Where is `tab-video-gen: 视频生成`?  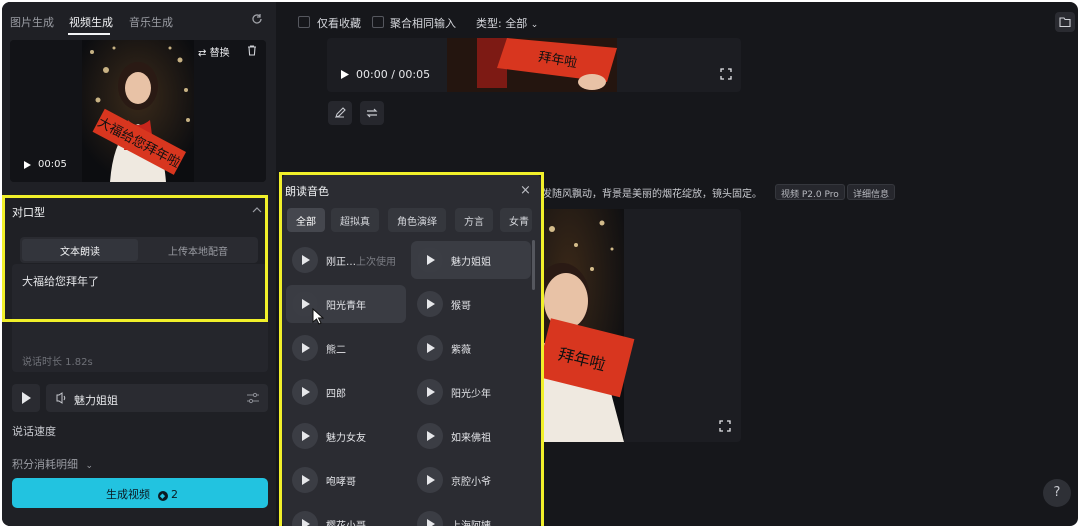 tab-video-gen: 视频生成 is located at coordinates (91, 22).